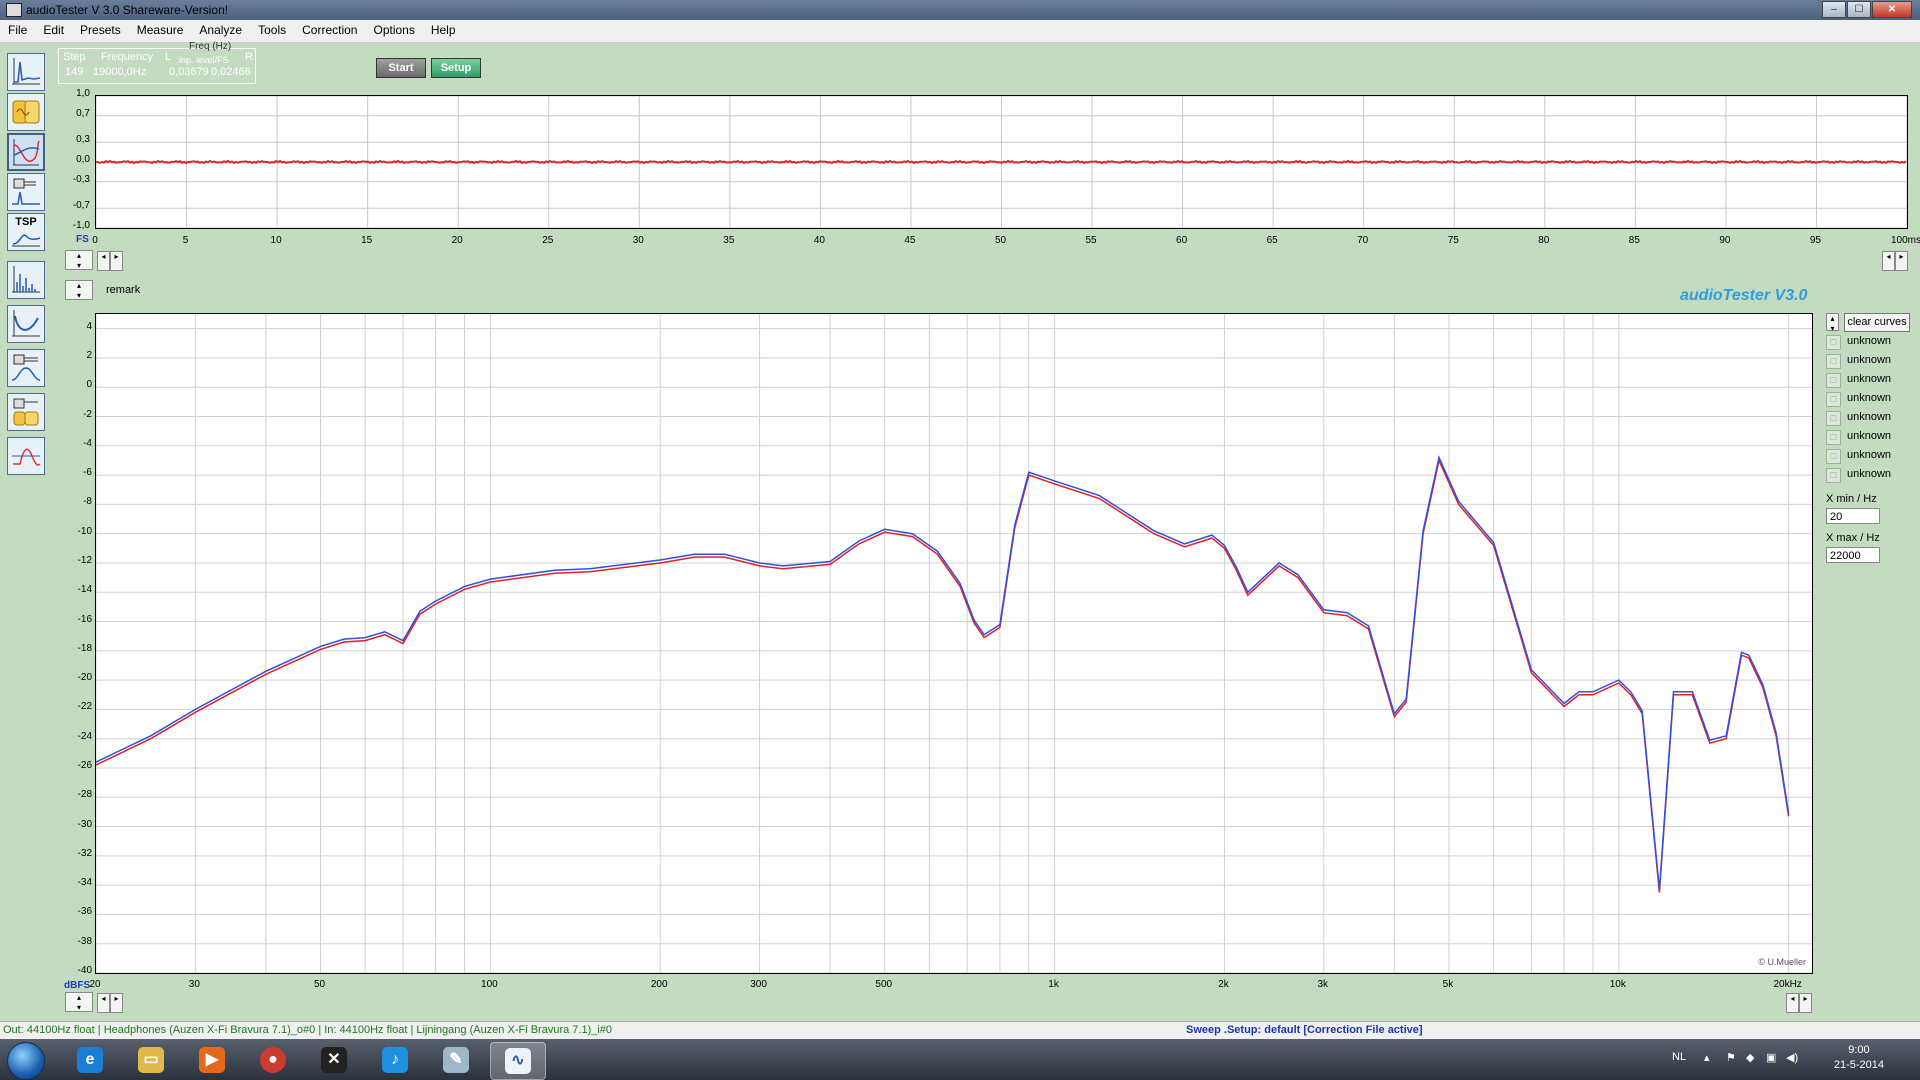 The width and height of the screenshot is (1920, 1080). I want to click on top-x-tick-label: 50, so click(1000, 240).